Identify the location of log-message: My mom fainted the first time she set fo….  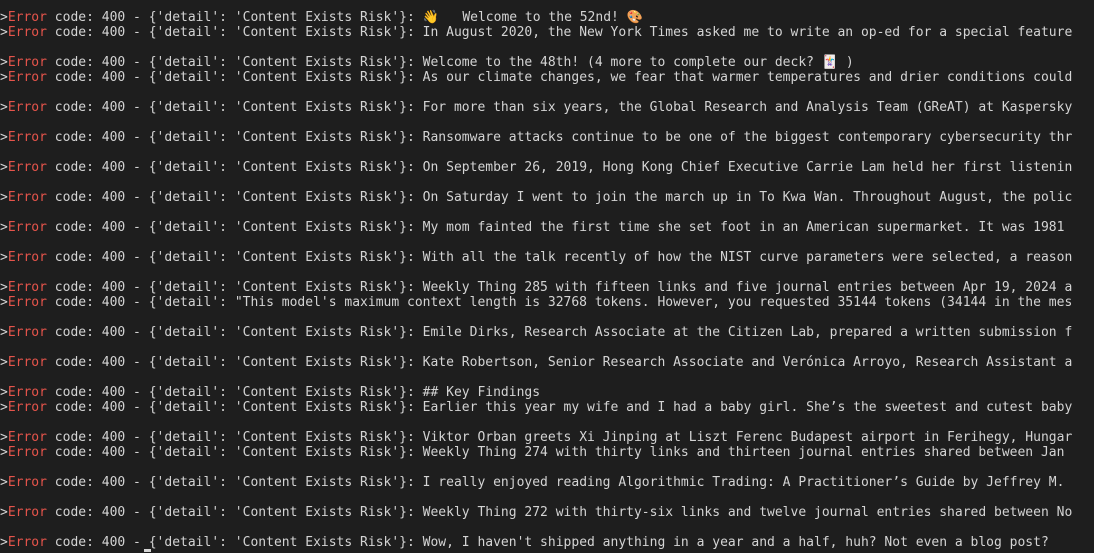
(743, 227).